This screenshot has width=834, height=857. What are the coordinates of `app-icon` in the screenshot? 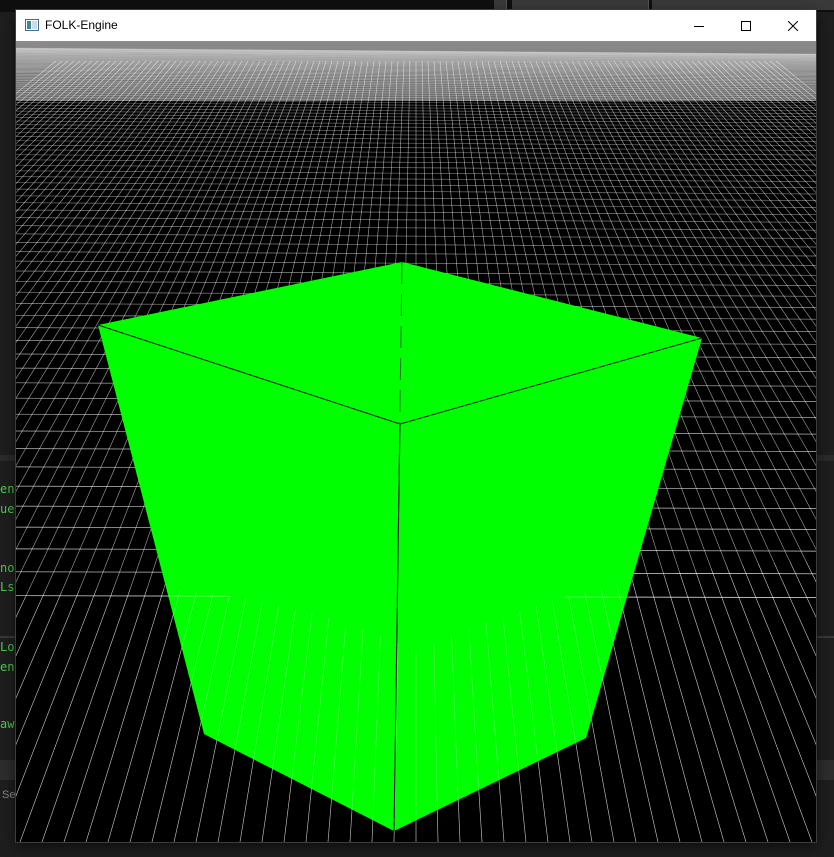 It's located at (32, 25).